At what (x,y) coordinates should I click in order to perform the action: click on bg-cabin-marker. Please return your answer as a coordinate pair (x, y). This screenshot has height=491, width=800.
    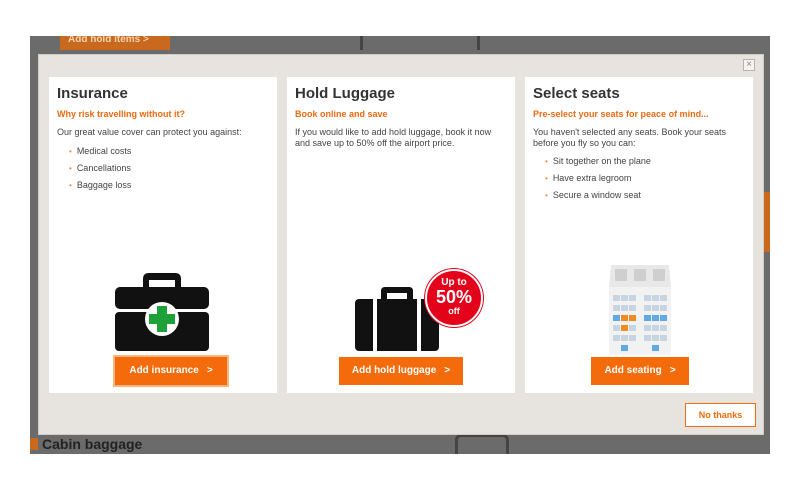
    Looking at the image, I should click on (34, 444).